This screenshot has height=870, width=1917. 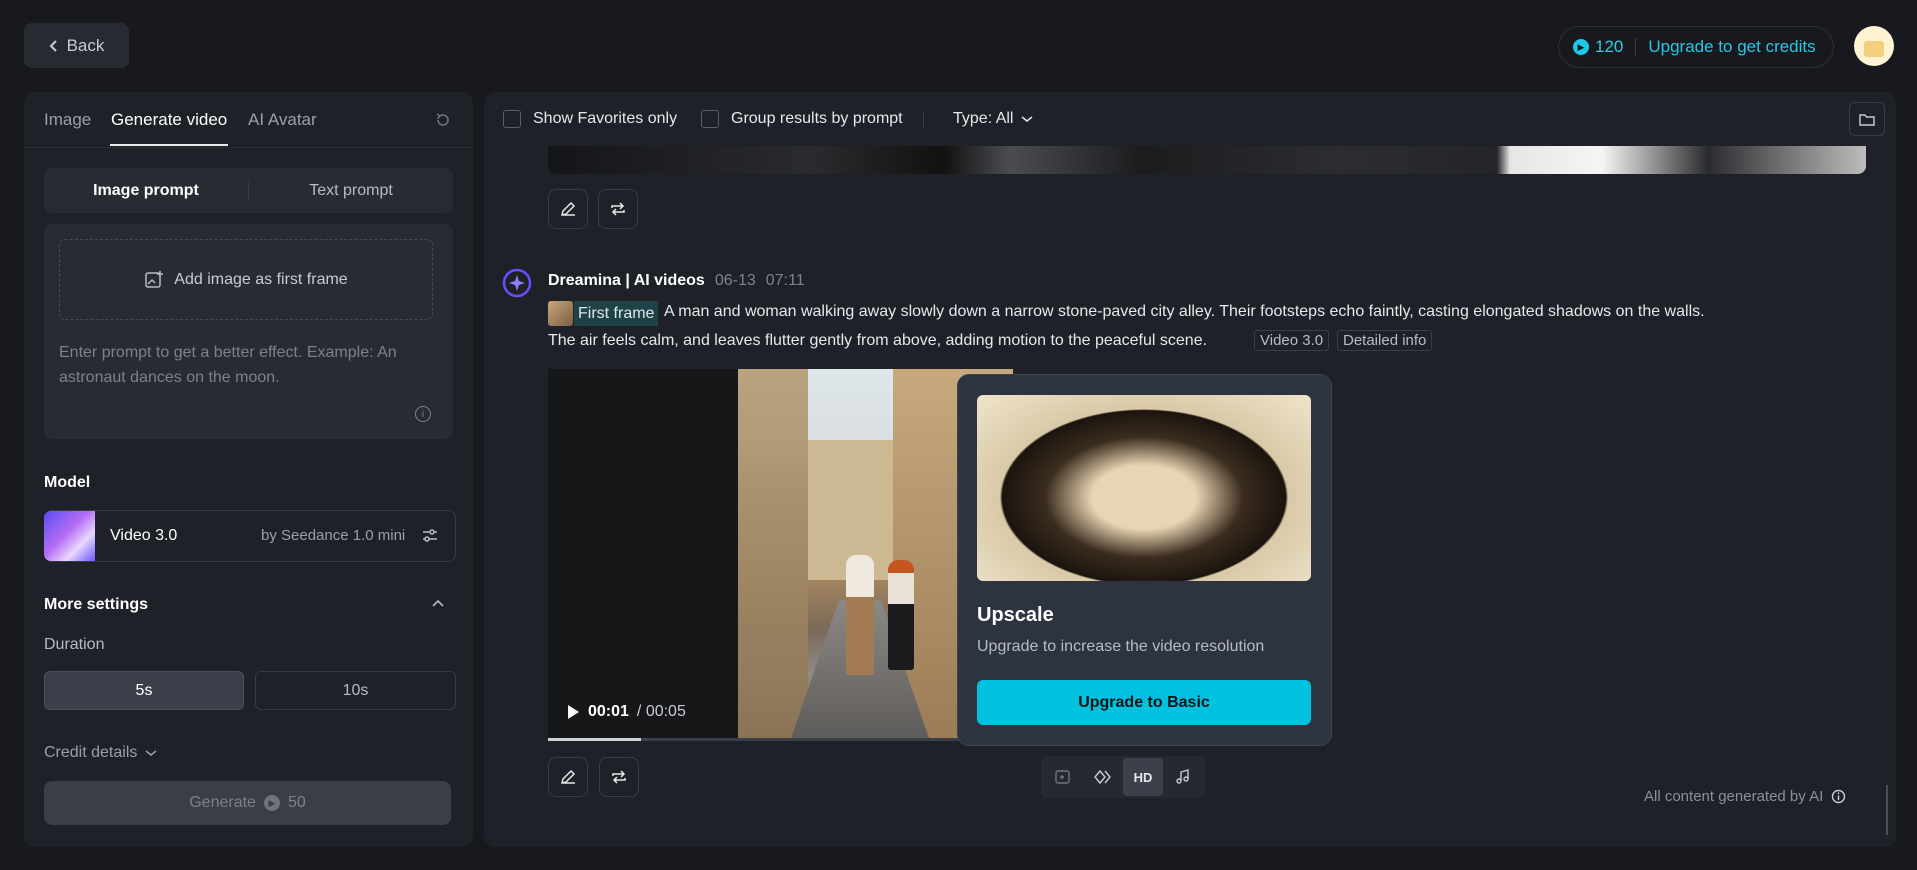 What do you see at coordinates (710, 119) in the screenshot?
I see `group-checkbox` at bounding box center [710, 119].